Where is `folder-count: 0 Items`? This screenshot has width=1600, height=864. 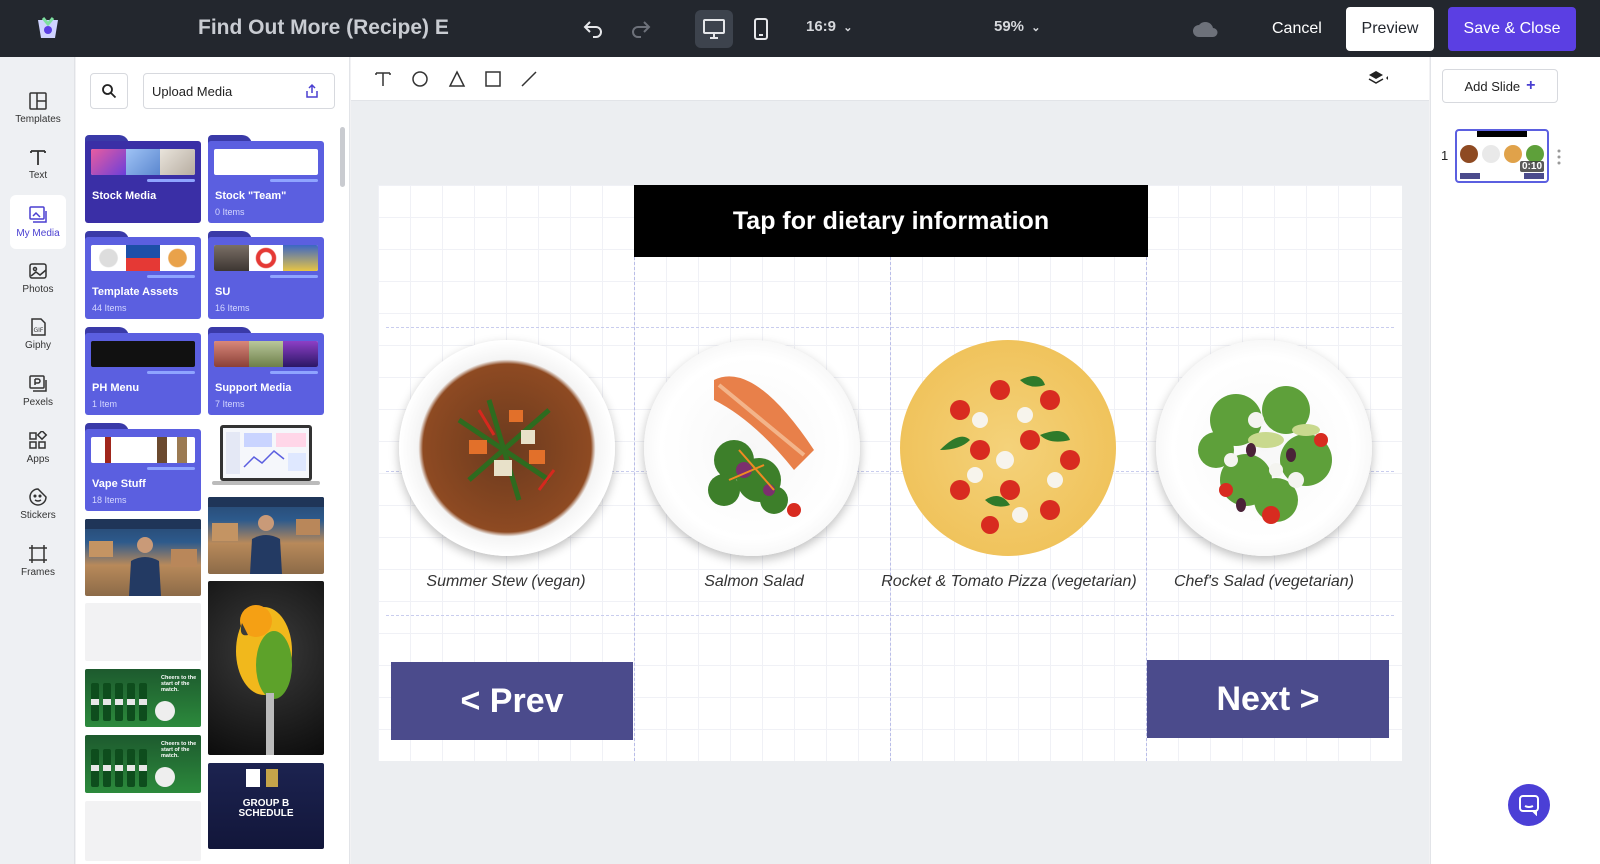 folder-count: 0 Items is located at coordinates (230, 212).